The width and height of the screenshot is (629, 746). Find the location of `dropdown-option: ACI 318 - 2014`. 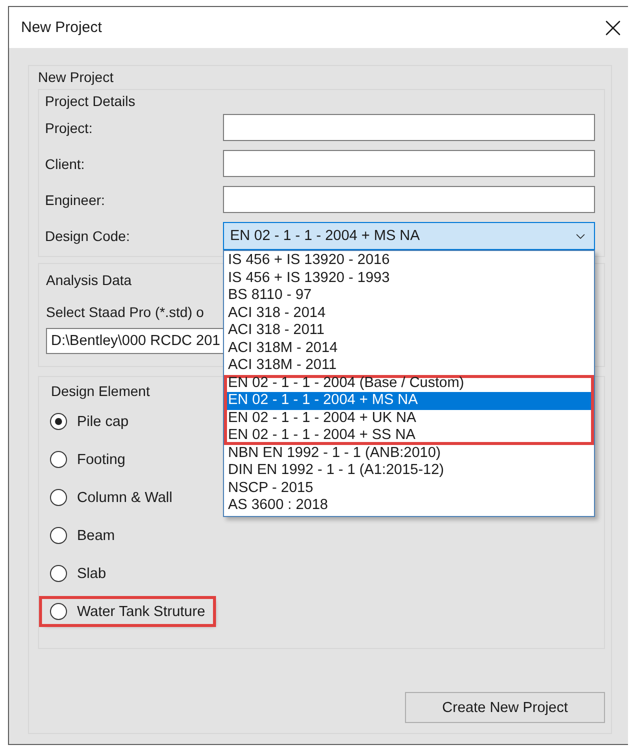

dropdown-option: ACI 318 - 2014 is located at coordinates (409, 313).